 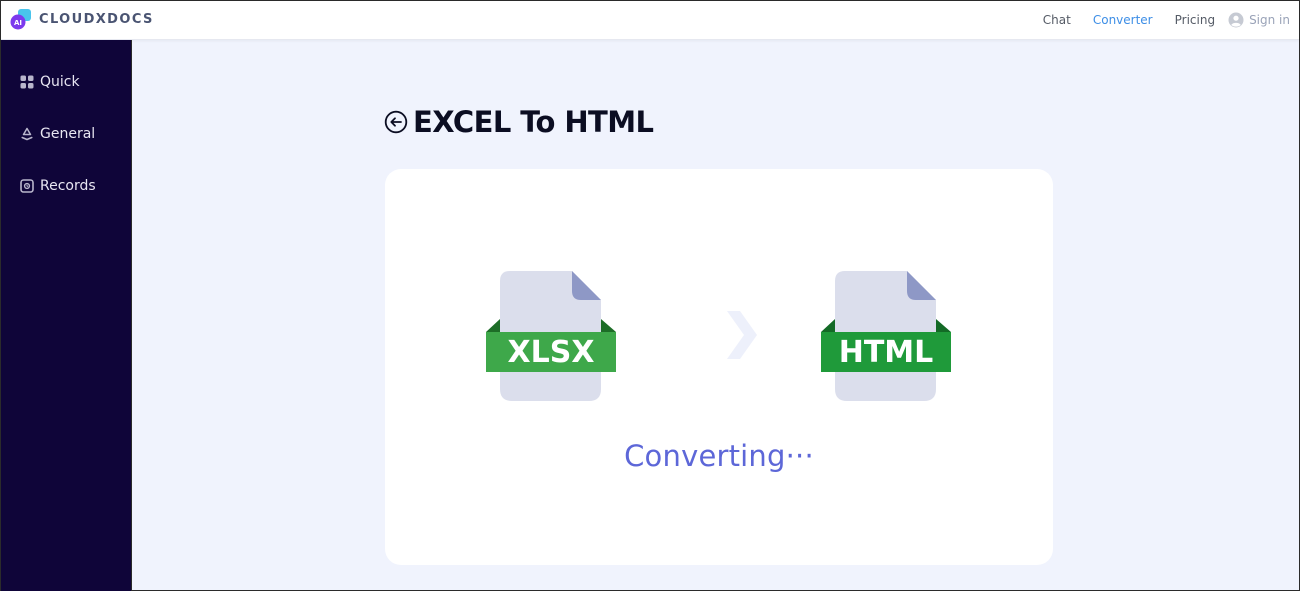 What do you see at coordinates (27, 82) in the screenshot?
I see `grid-icon` at bounding box center [27, 82].